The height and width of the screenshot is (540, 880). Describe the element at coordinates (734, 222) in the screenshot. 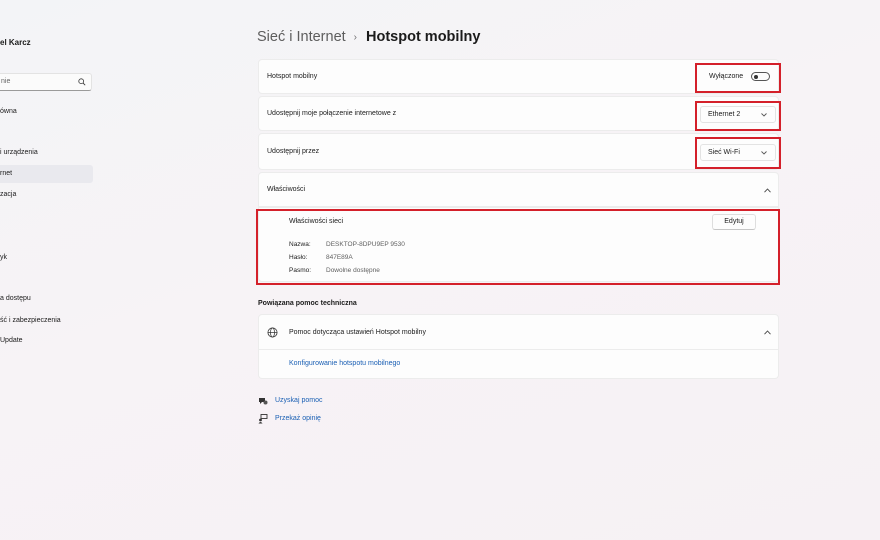

I see `edit-button: Edytuj` at that location.